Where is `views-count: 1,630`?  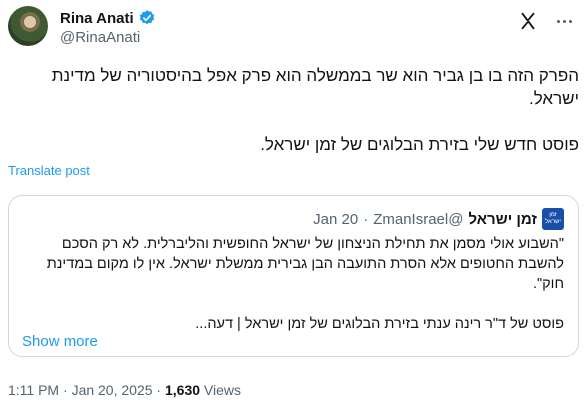
views-count: 1,630 is located at coordinates (182, 390).